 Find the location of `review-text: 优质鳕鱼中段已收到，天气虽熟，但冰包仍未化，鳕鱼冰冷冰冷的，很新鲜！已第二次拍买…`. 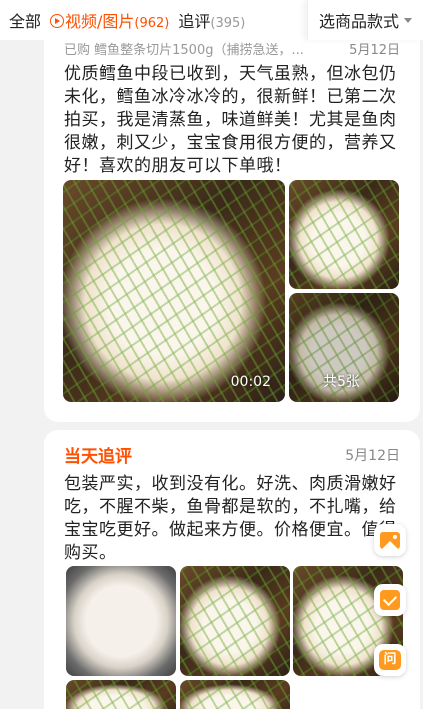

review-text: 优质鳕鱼中段已收到，天气虽熟，但冰包仍未化，鳕鱼冰冷冰冷的，很新鲜！已第二次拍买… is located at coordinates (230, 120).